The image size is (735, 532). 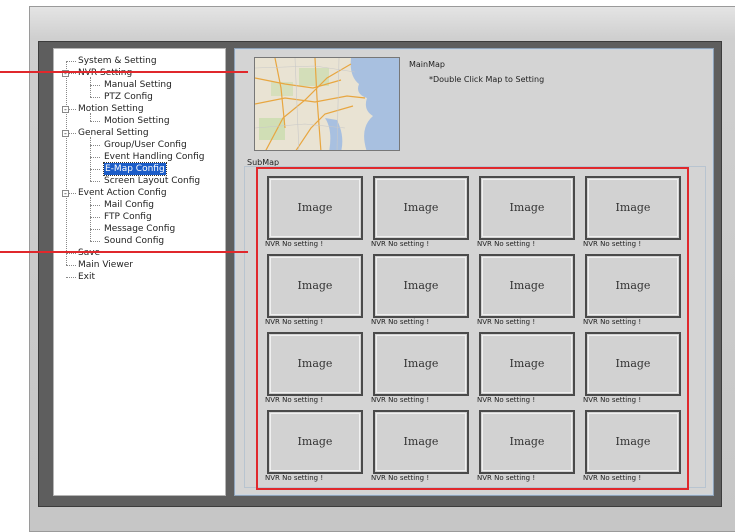 What do you see at coordinates (89, 253) in the screenshot?
I see `tree-item-label: Save` at bounding box center [89, 253].